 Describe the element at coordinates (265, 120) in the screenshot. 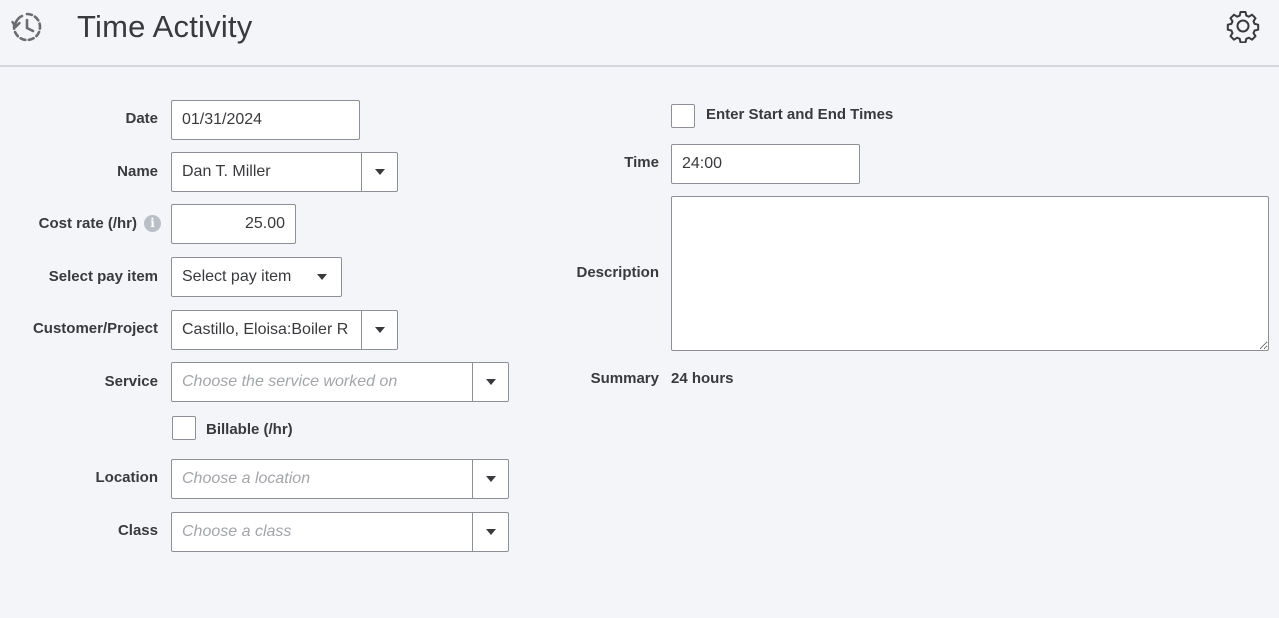

I see `date-field: 01/31/2024` at that location.